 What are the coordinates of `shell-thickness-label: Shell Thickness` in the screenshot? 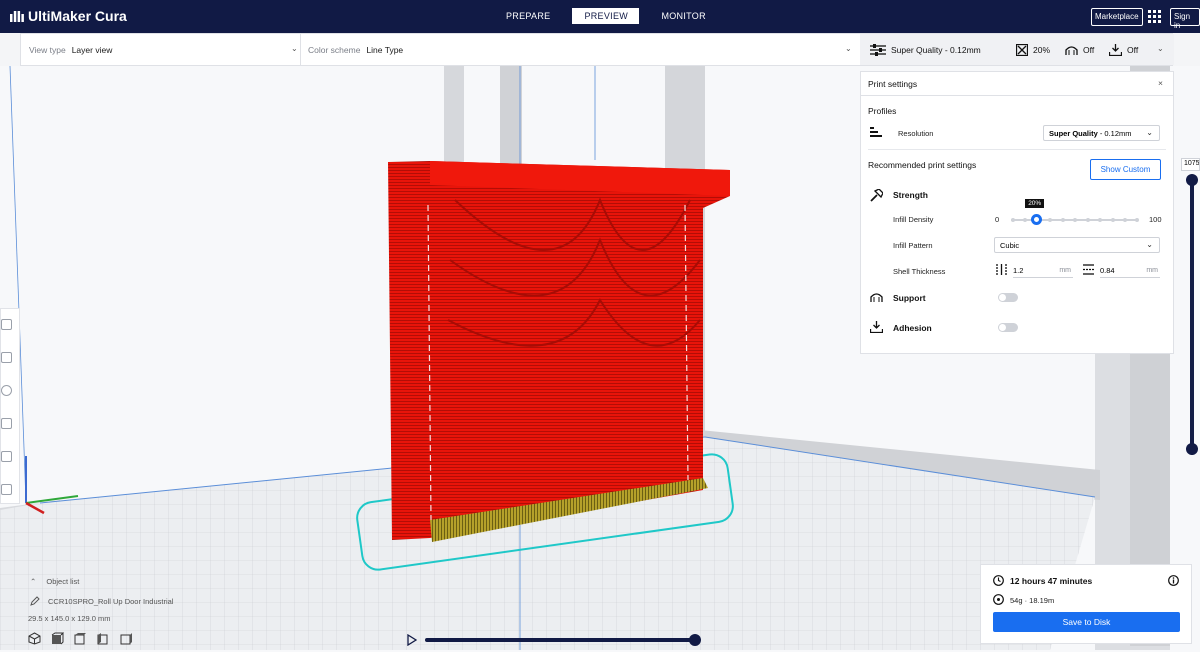 It's located at (919, 271).